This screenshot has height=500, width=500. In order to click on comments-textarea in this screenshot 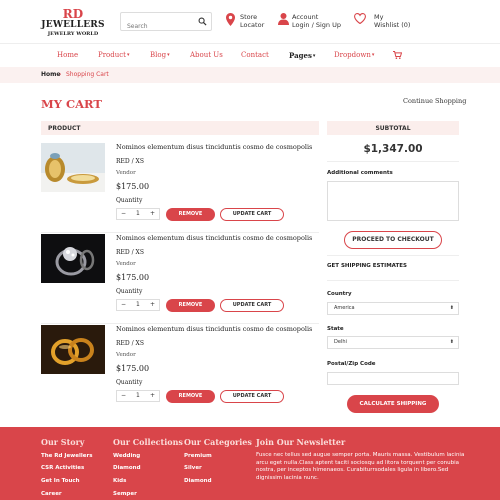, I will do `click(393, 201)`.